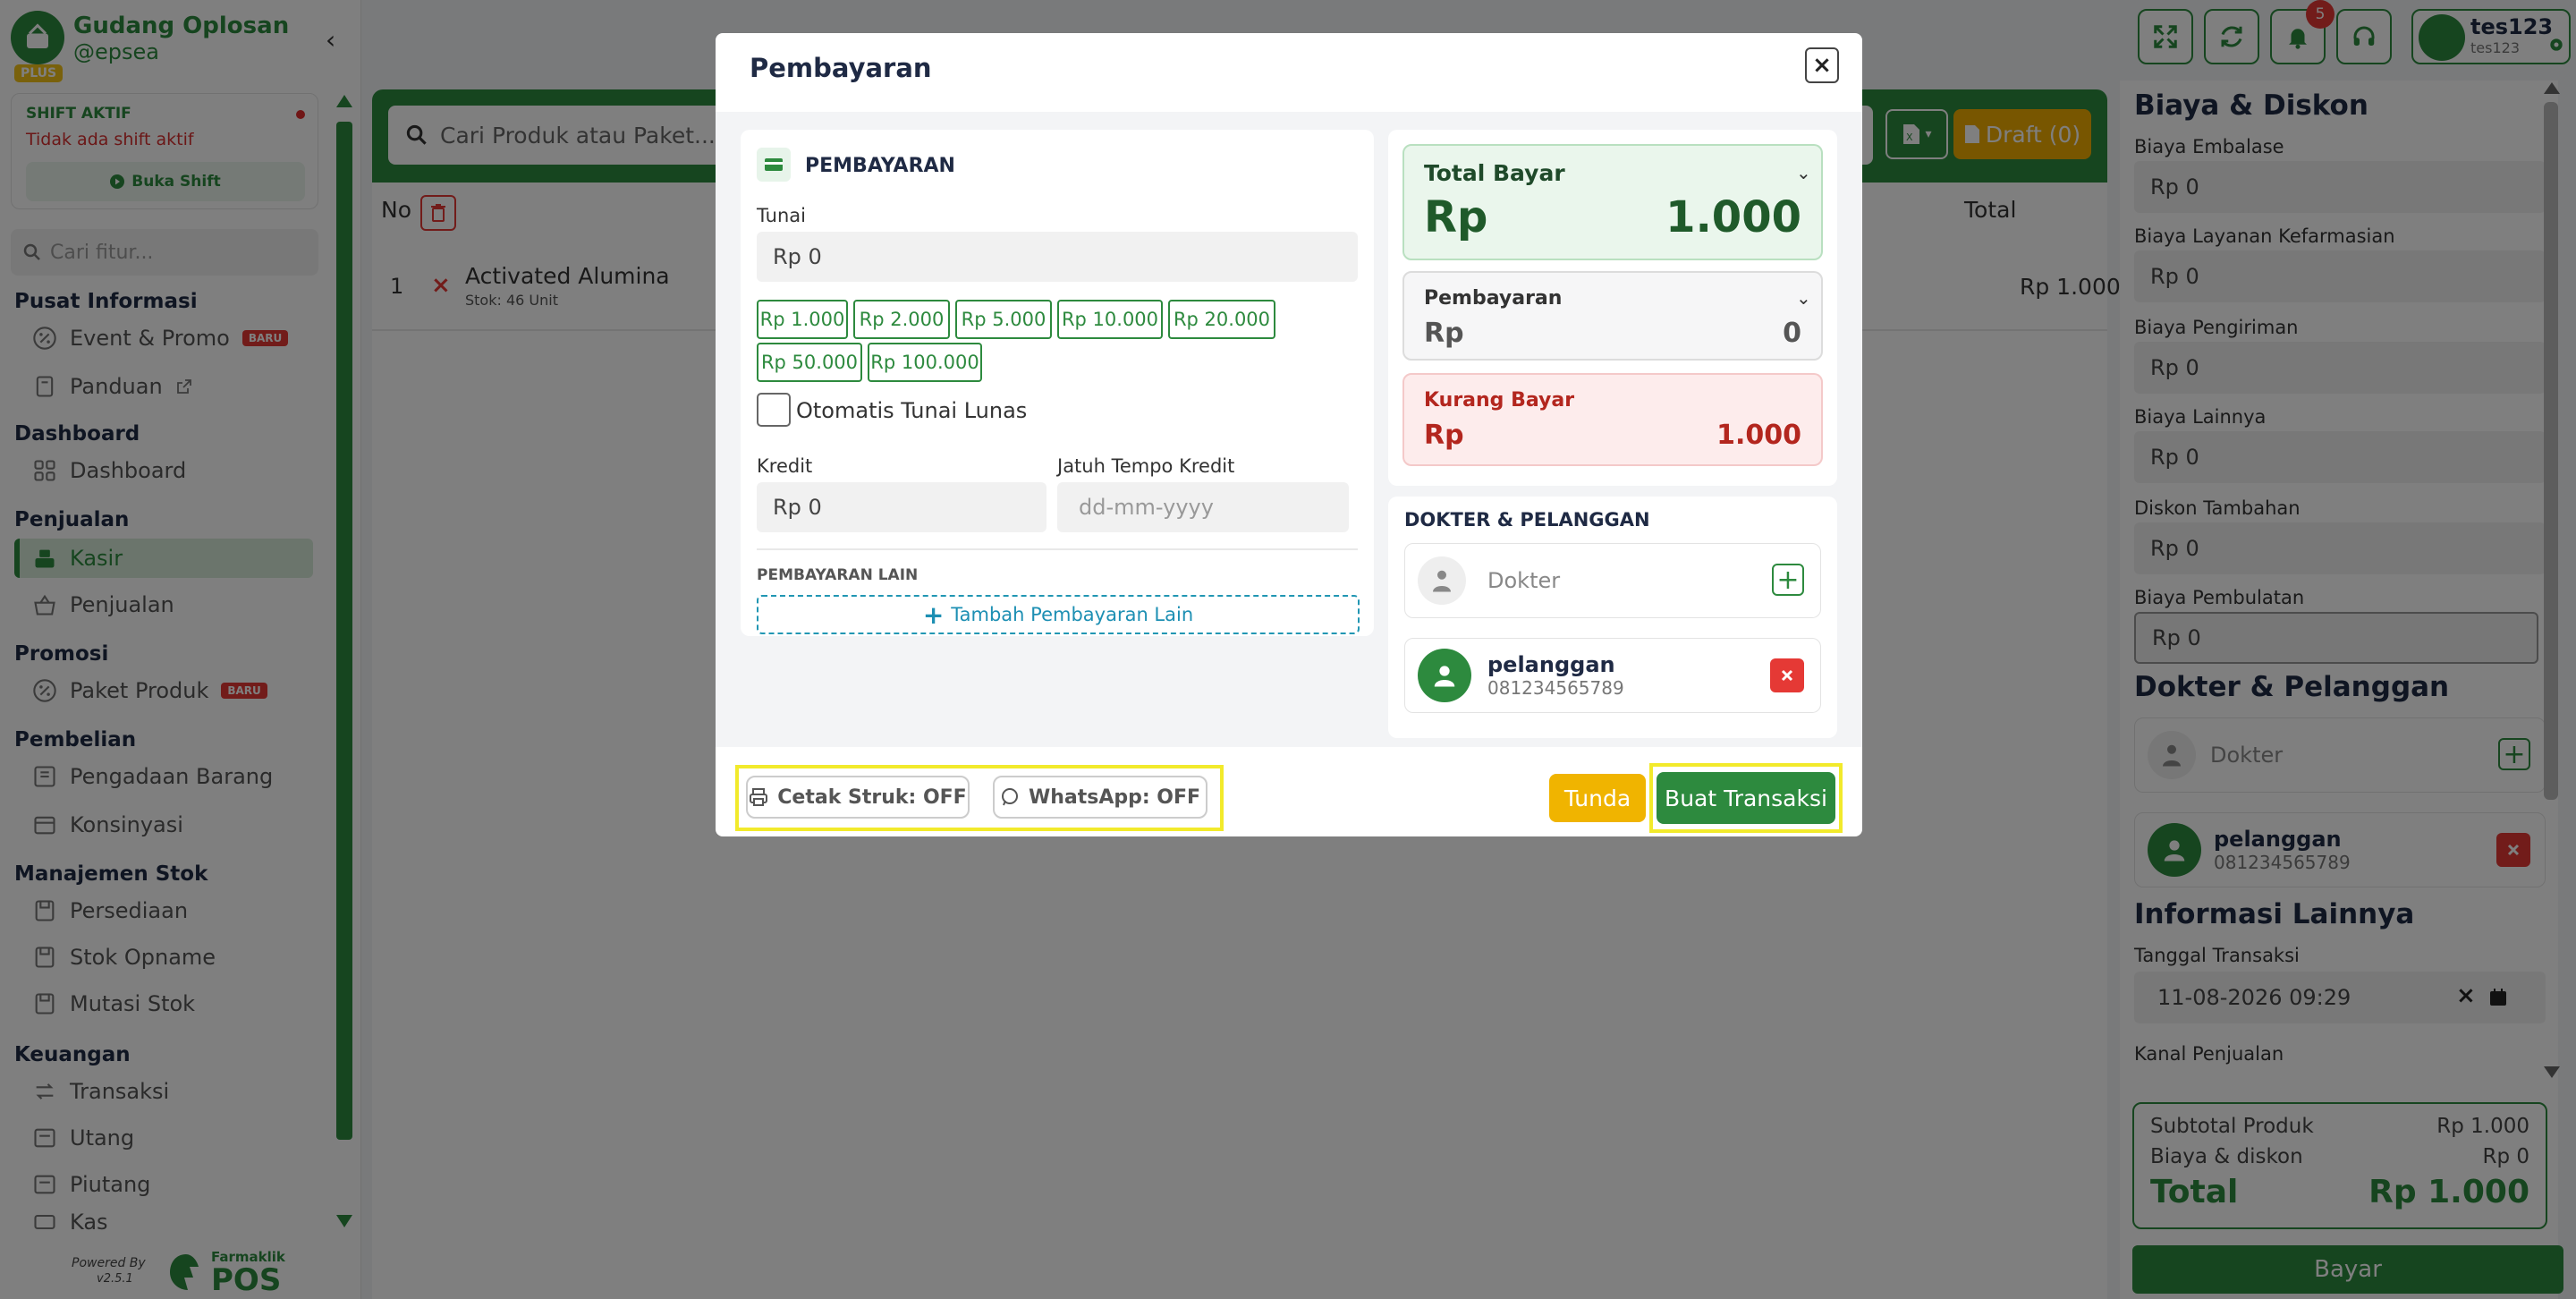 The image size is (2576, 1299). I want to click on modal-remove-pelanggan-button, so click(1787, 675).